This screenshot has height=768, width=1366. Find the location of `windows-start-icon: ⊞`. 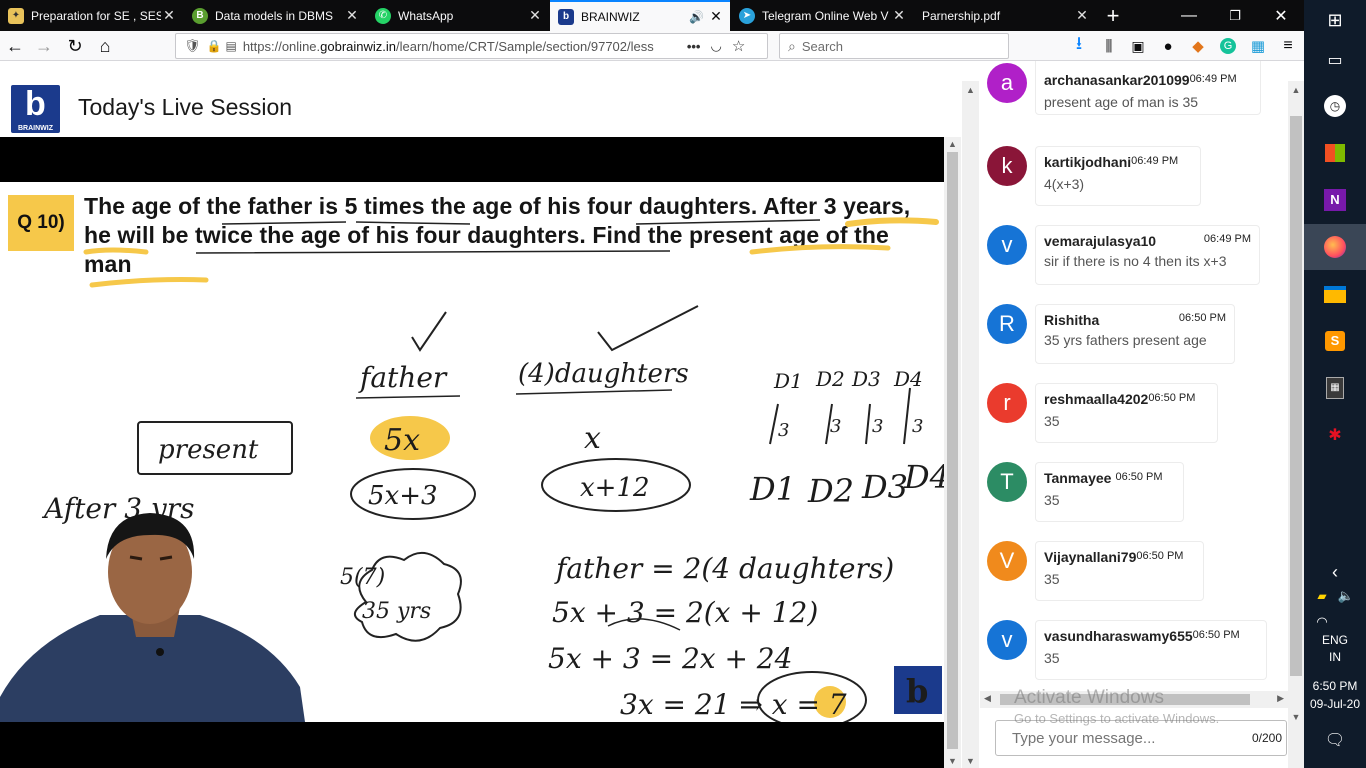

windows-start-icon: ⊞ is located at coordinates (1335, 20).